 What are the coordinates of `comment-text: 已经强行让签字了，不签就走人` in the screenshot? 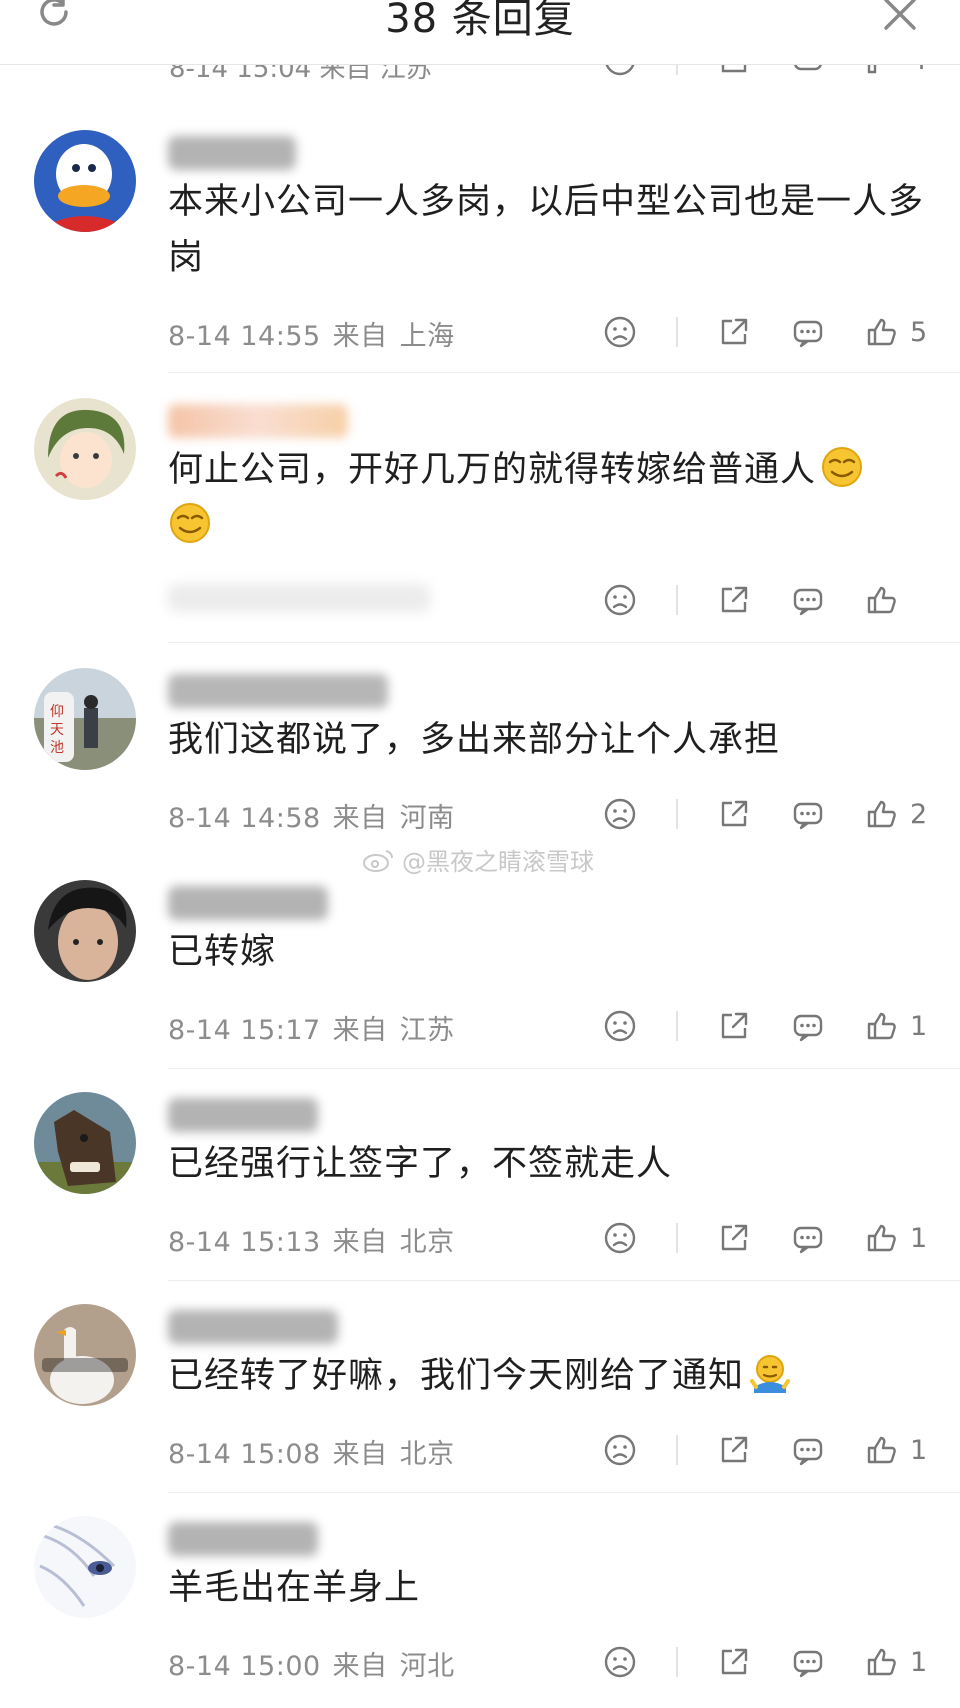 It's located at (420, 1164).